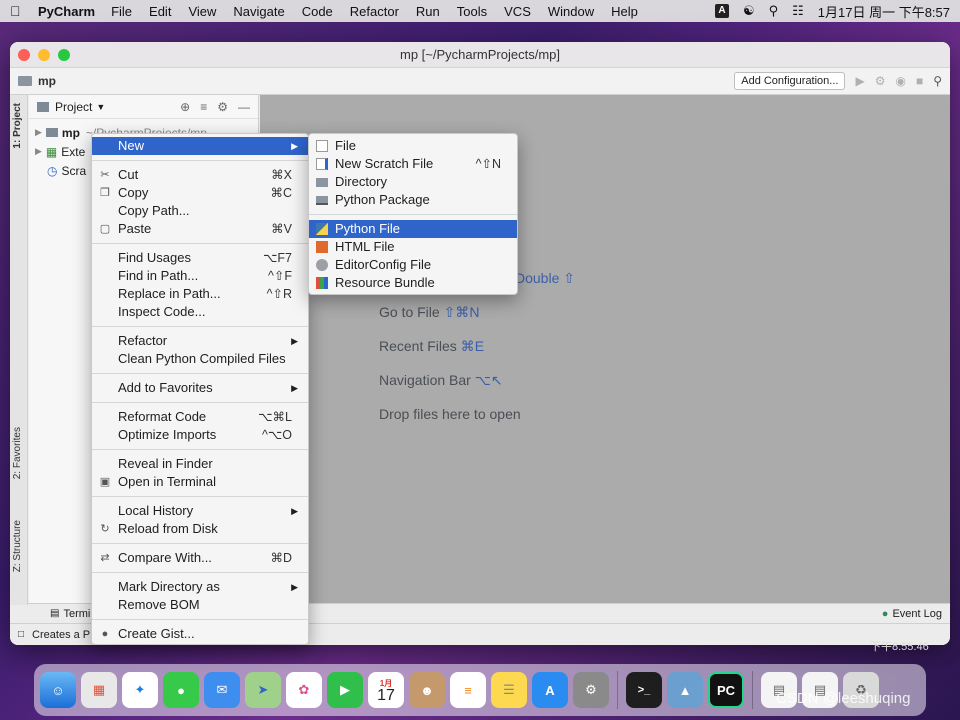 The height and width of the screenshot is (720, 960). I want to click on menu-item-label: Cut, so click(128, 174).